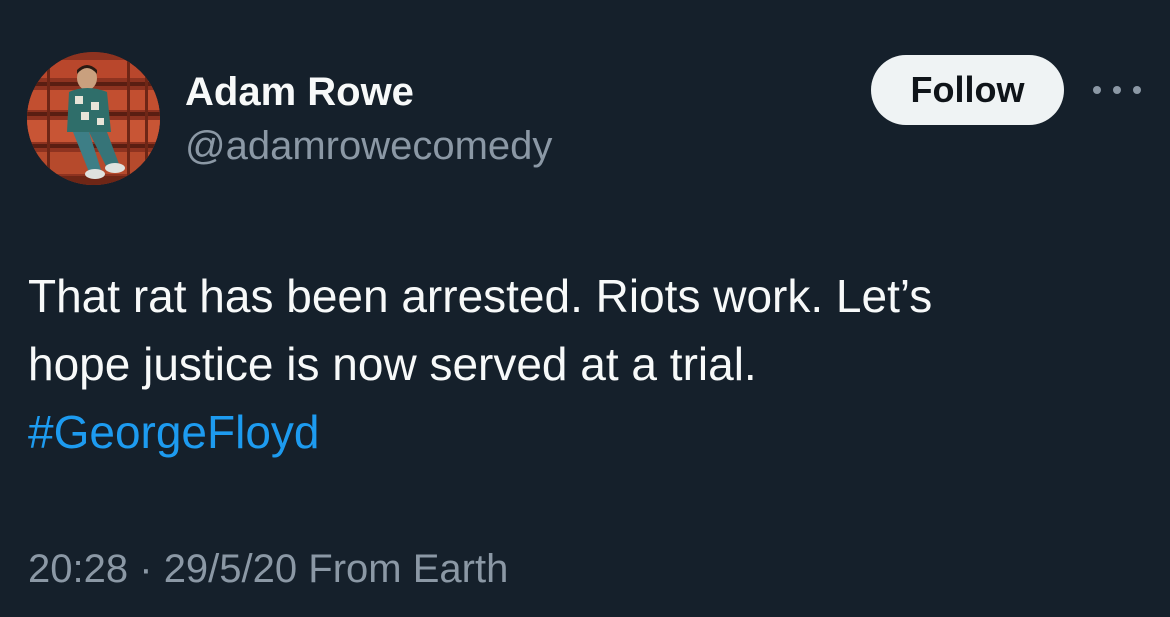  I want to click on author-handle: @adamrowecomedy, so click(368, 146).